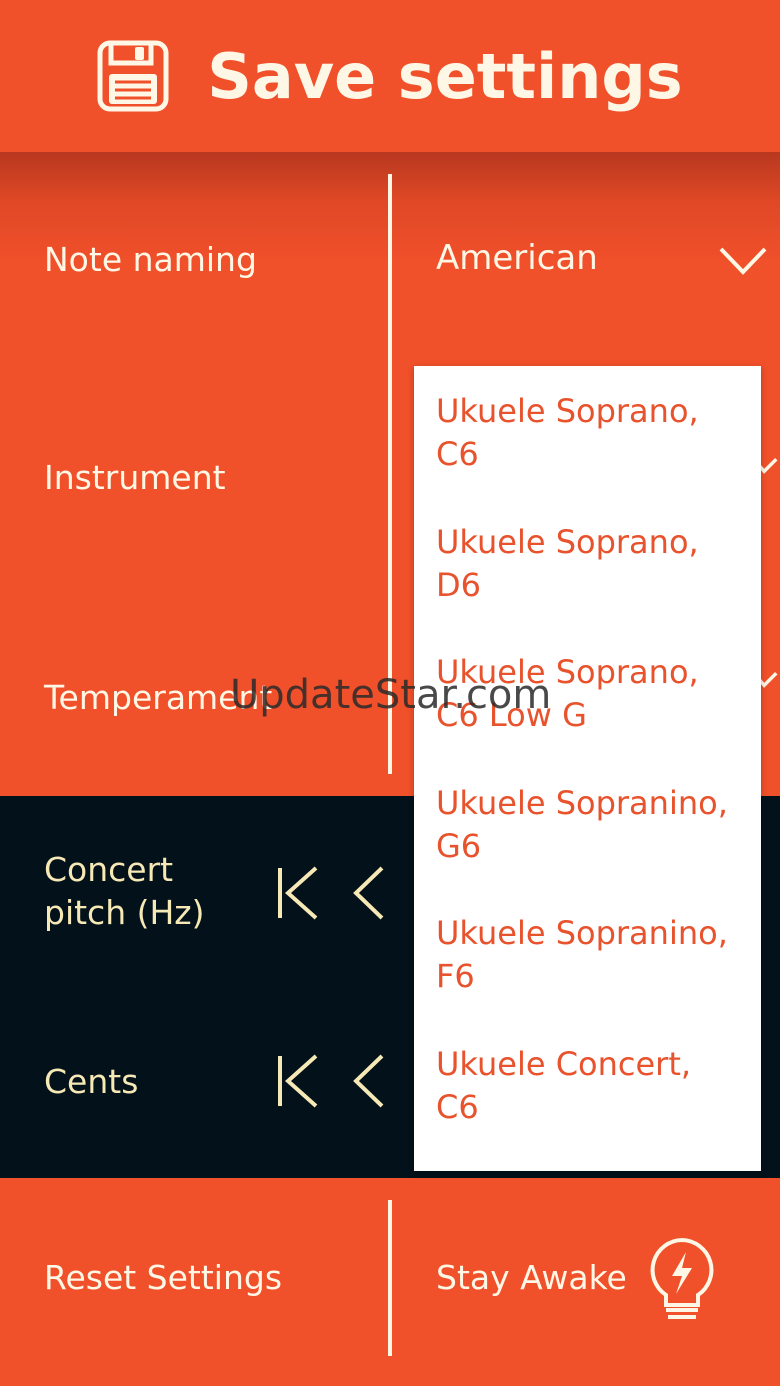 The width and height of the screenshot is (780, 1386). Describe the element at coordinates (593, 825) in the screenshot. I see `dropdown-option: Ukuele Sopranino, G6` at that location.